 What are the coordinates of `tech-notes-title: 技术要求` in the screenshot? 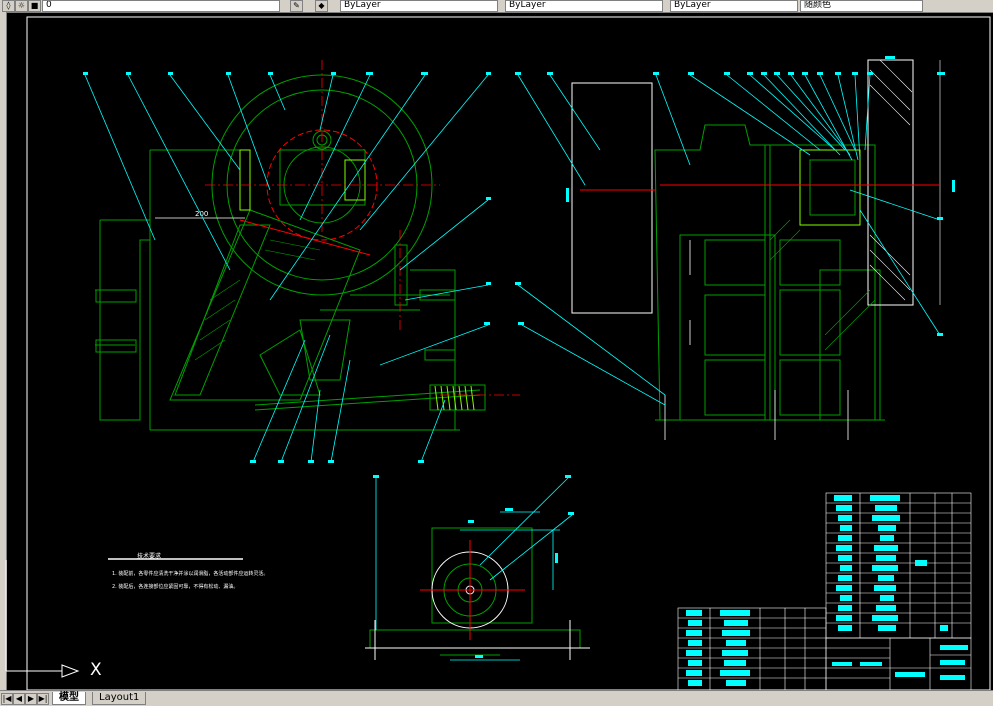 It's located at (149, 556).